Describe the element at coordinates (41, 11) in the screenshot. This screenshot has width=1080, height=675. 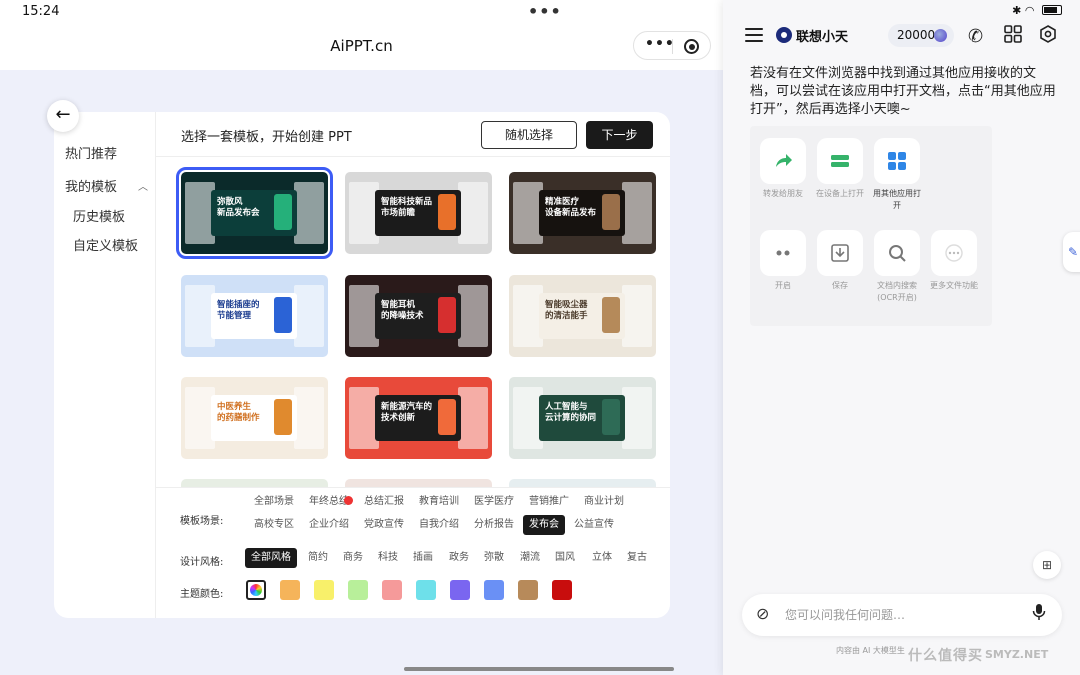
I see `status-time: 15:24` at that location.